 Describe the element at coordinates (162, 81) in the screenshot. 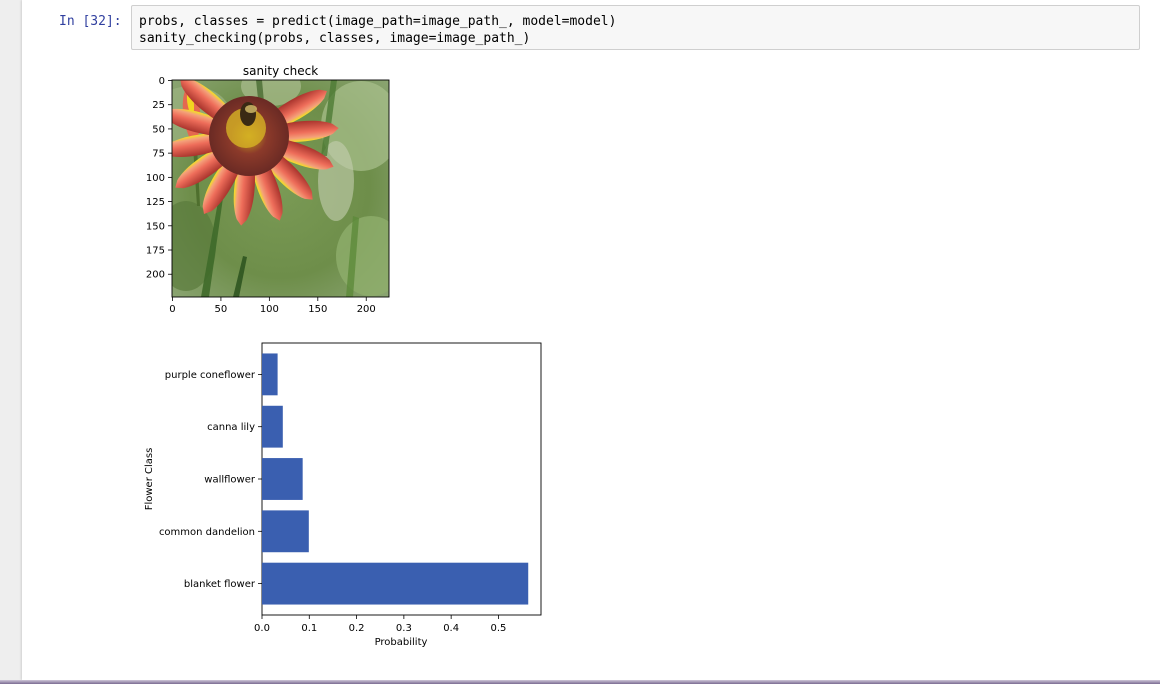

I see `image-y-tick-label: 0` at that location.